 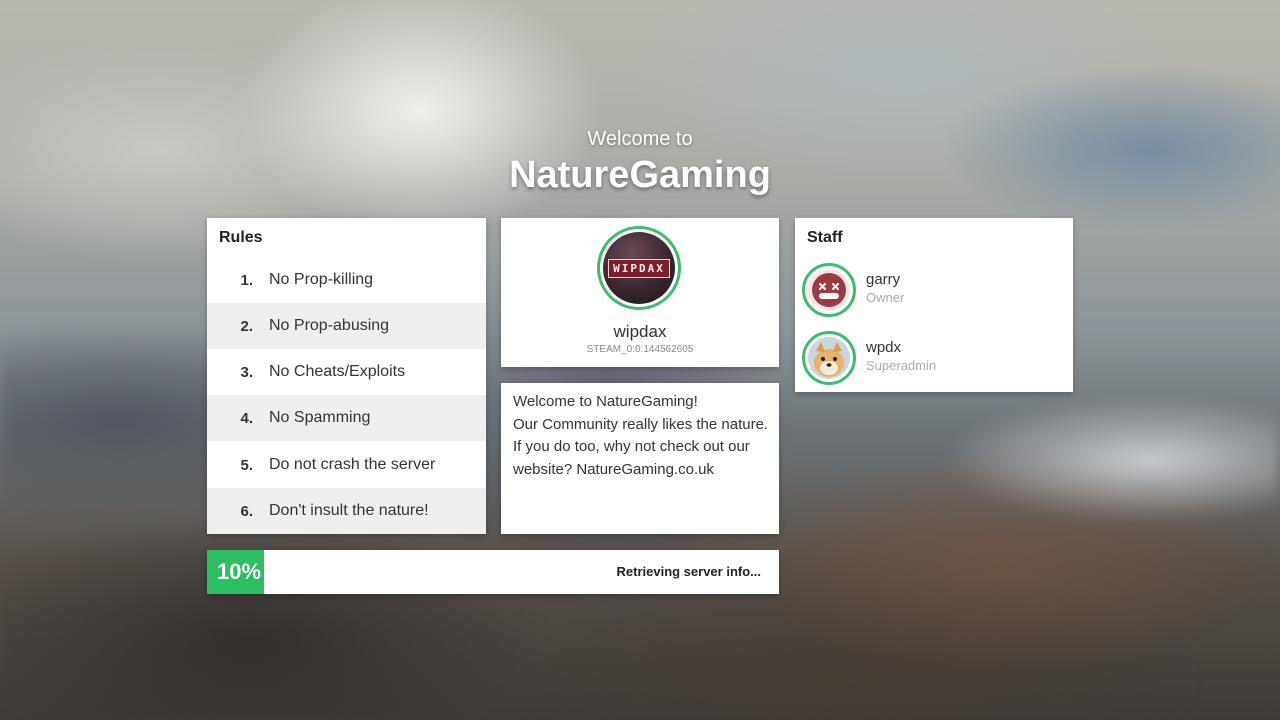 What do you see at coordinates (640, 331) in the screenshot?
I see `player-name: wipdax` at bounding box center [640, 331].